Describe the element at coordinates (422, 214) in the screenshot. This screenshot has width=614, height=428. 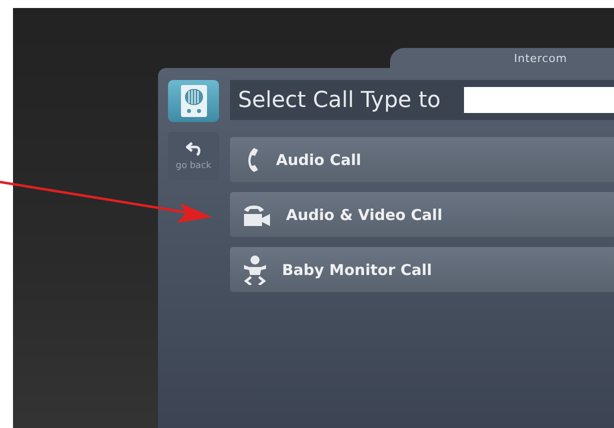
I see `call-type-button: Audio & Video Call` at that location.